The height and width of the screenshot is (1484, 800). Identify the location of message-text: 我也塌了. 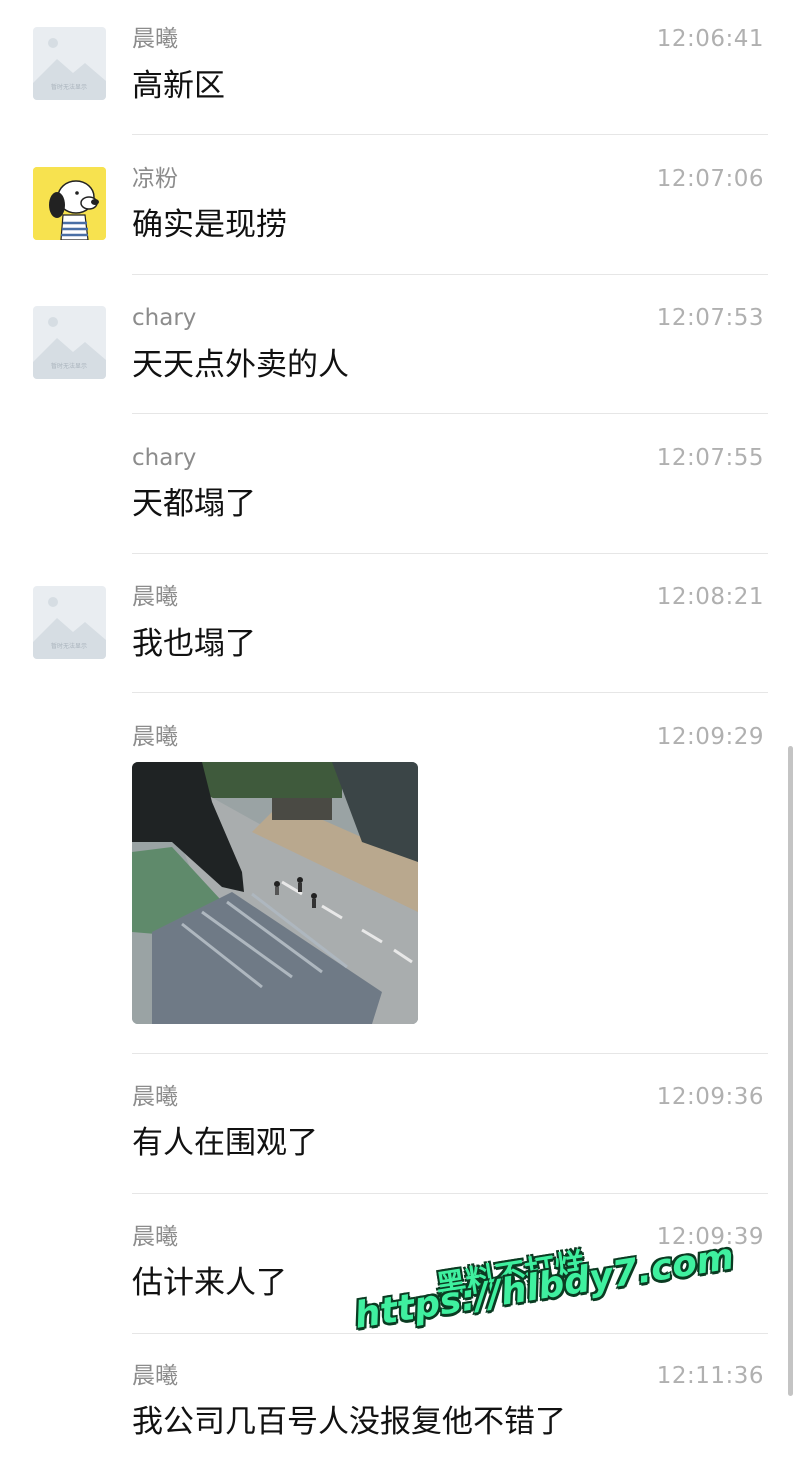
(194, 644).